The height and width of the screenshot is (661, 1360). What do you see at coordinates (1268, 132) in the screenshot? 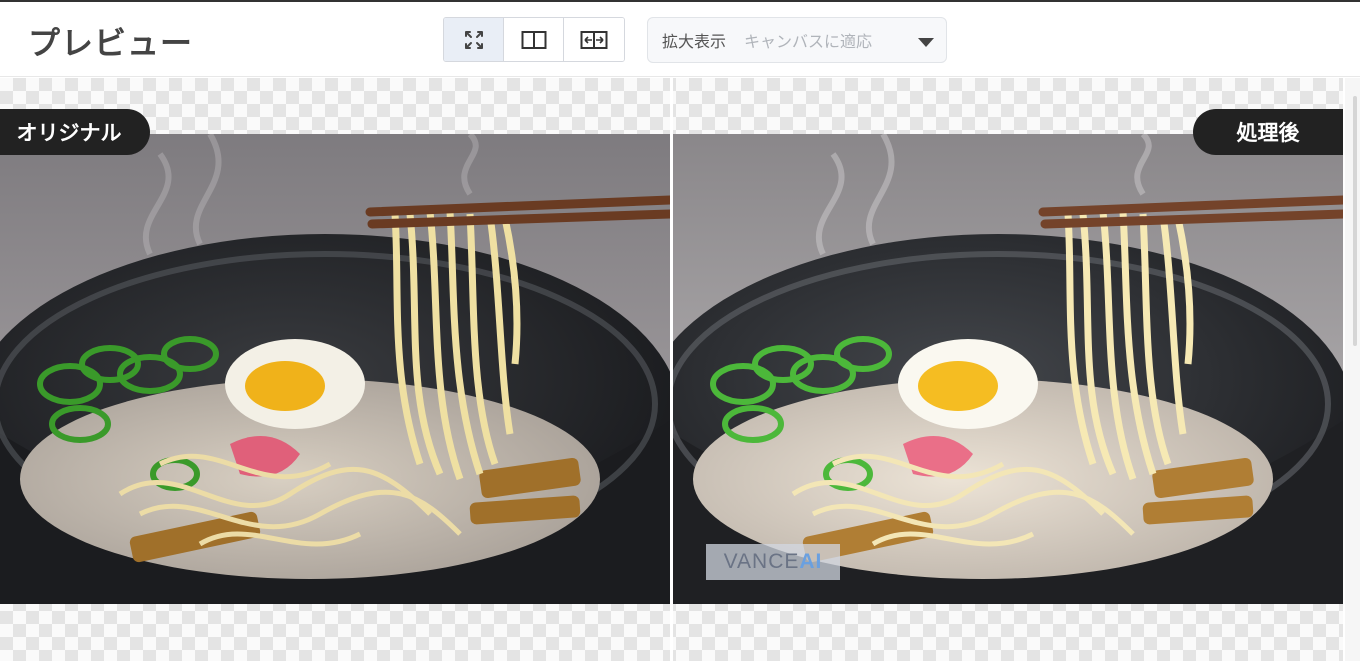
I see `processed-label: 処理後` at bounding box center [1268, 132].